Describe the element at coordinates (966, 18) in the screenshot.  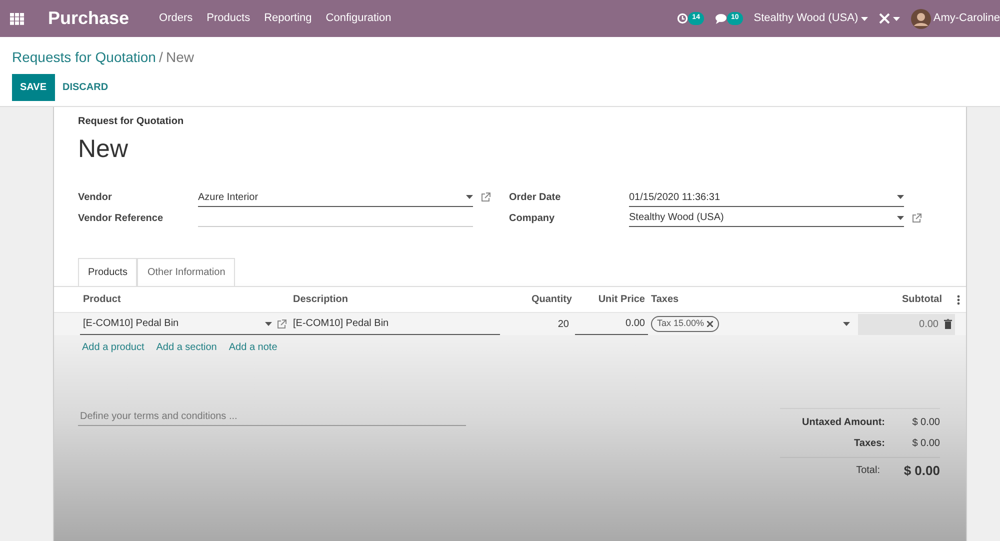
I see `user-name: Amy-Caroline` at that location.